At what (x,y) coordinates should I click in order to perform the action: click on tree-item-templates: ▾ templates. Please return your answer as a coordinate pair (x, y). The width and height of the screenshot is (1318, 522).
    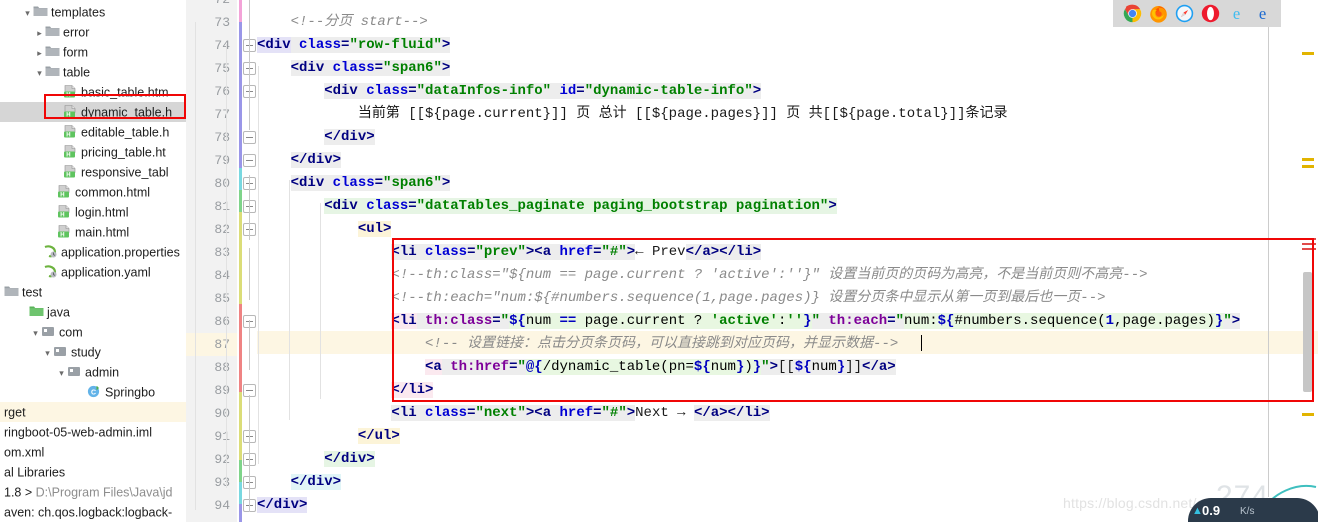
    Looking at the image, I should click on (93, 12).